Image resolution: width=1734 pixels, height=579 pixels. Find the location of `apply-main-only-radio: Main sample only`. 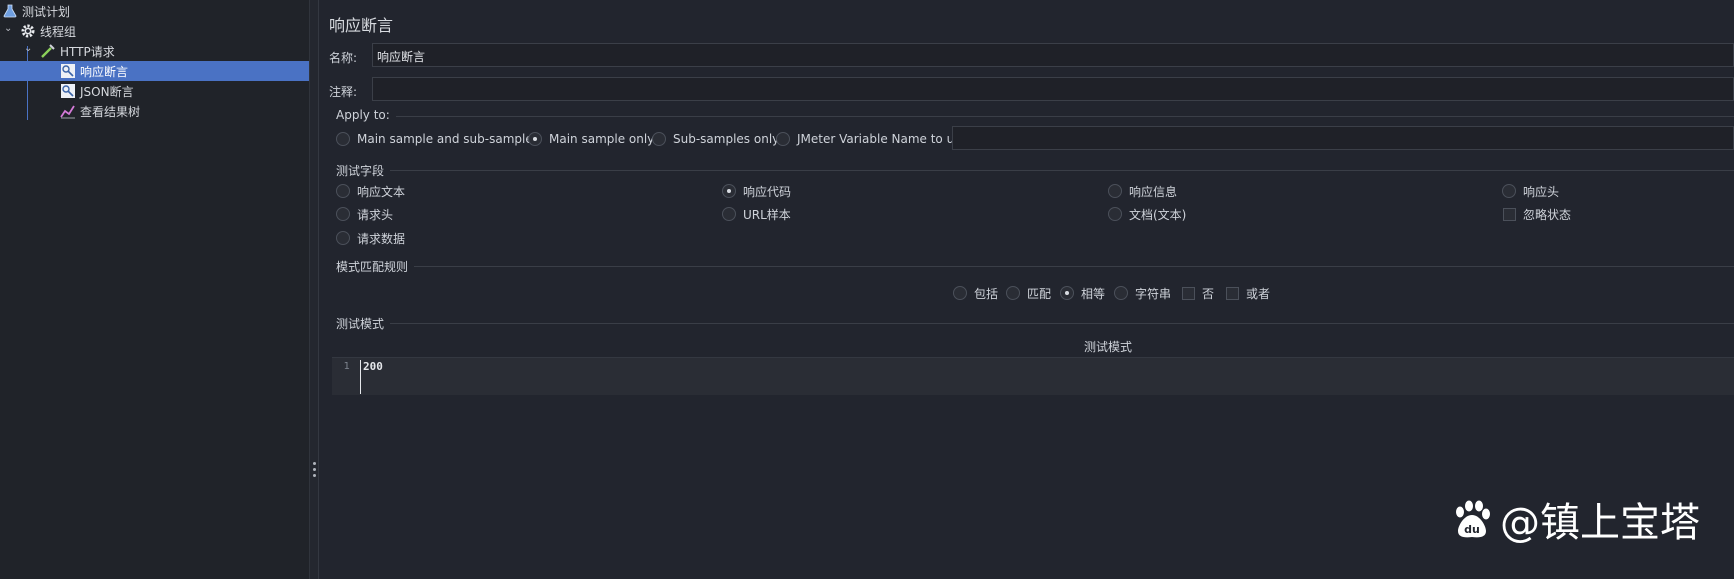

apply-main-only-radio: Main sample only is located at coordinates (591, 139).